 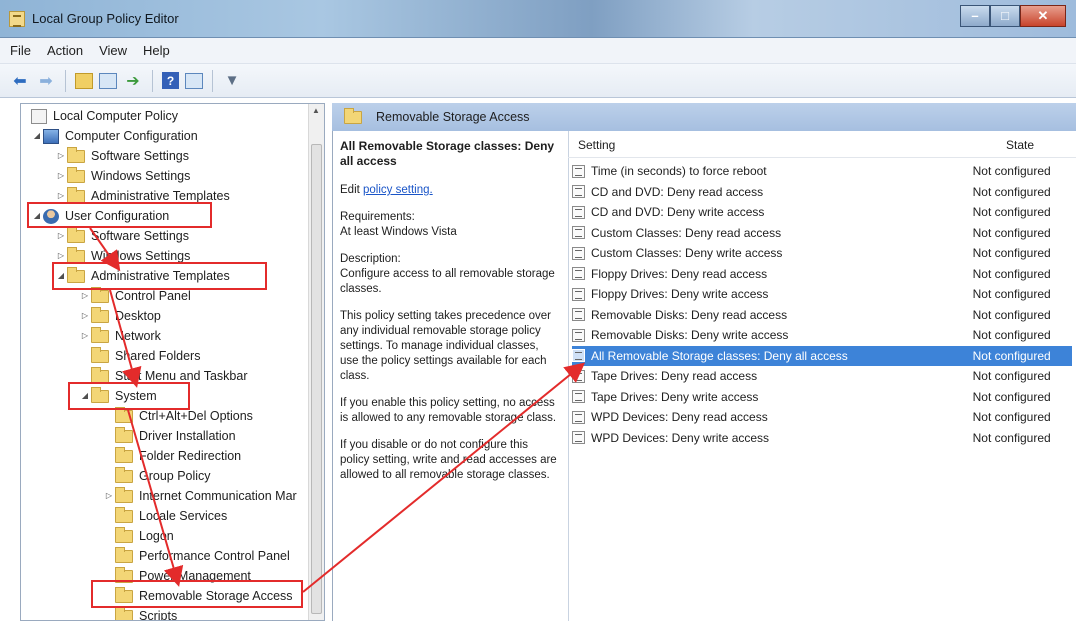 What do you see at coordinates (133, 81) in the screenshot?
I see `export-list-icon: ➔` at bounding box center [133, 81].